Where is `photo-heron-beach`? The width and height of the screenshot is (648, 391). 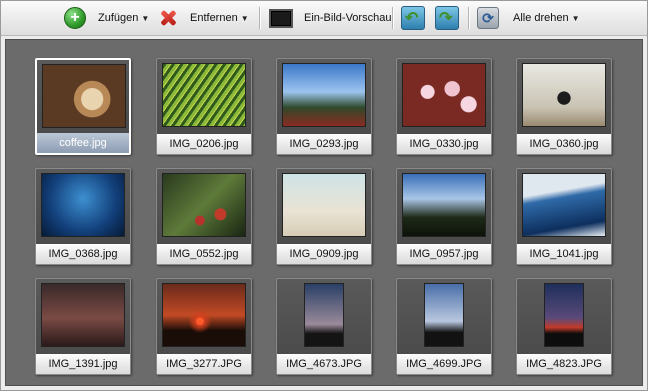
photo-heron-beach is located at coordinates (324, 205).